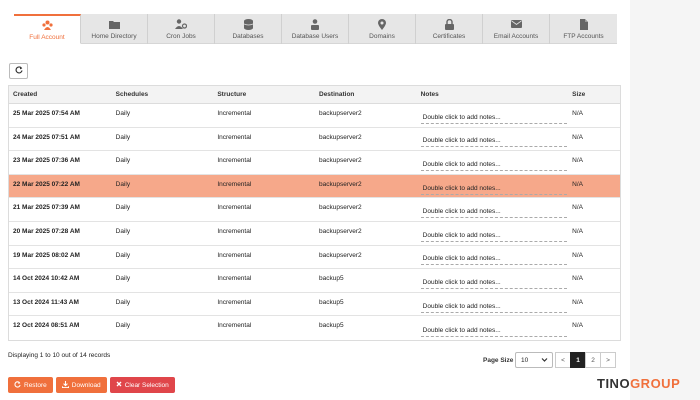 The image size is (700, 400). What do you see at coordinates (525, 360) in the screenshot?
I see `page-size-value: 10` at bounding box center [525, 360].